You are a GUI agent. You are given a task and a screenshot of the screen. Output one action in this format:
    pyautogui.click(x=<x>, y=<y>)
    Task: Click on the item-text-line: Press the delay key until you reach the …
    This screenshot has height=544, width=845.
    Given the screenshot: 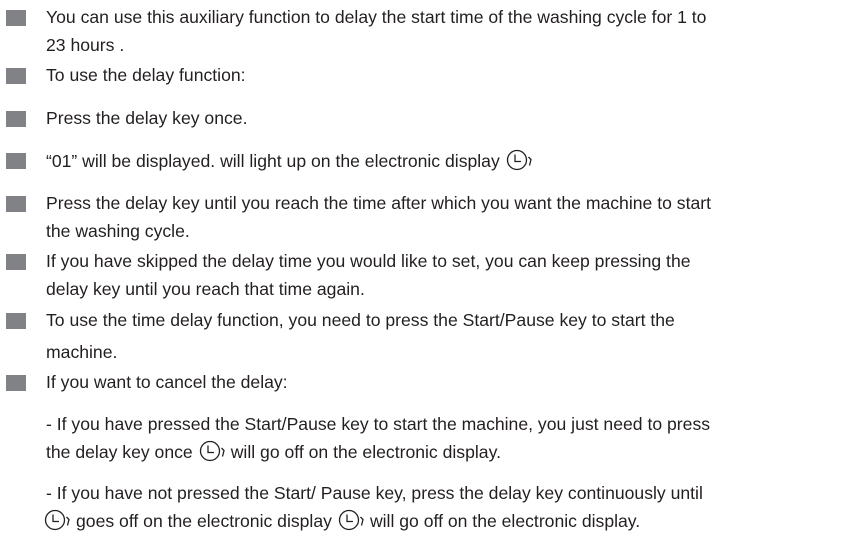 What is the action you would take?
    pyautogui.click(x=378, y=203)
    